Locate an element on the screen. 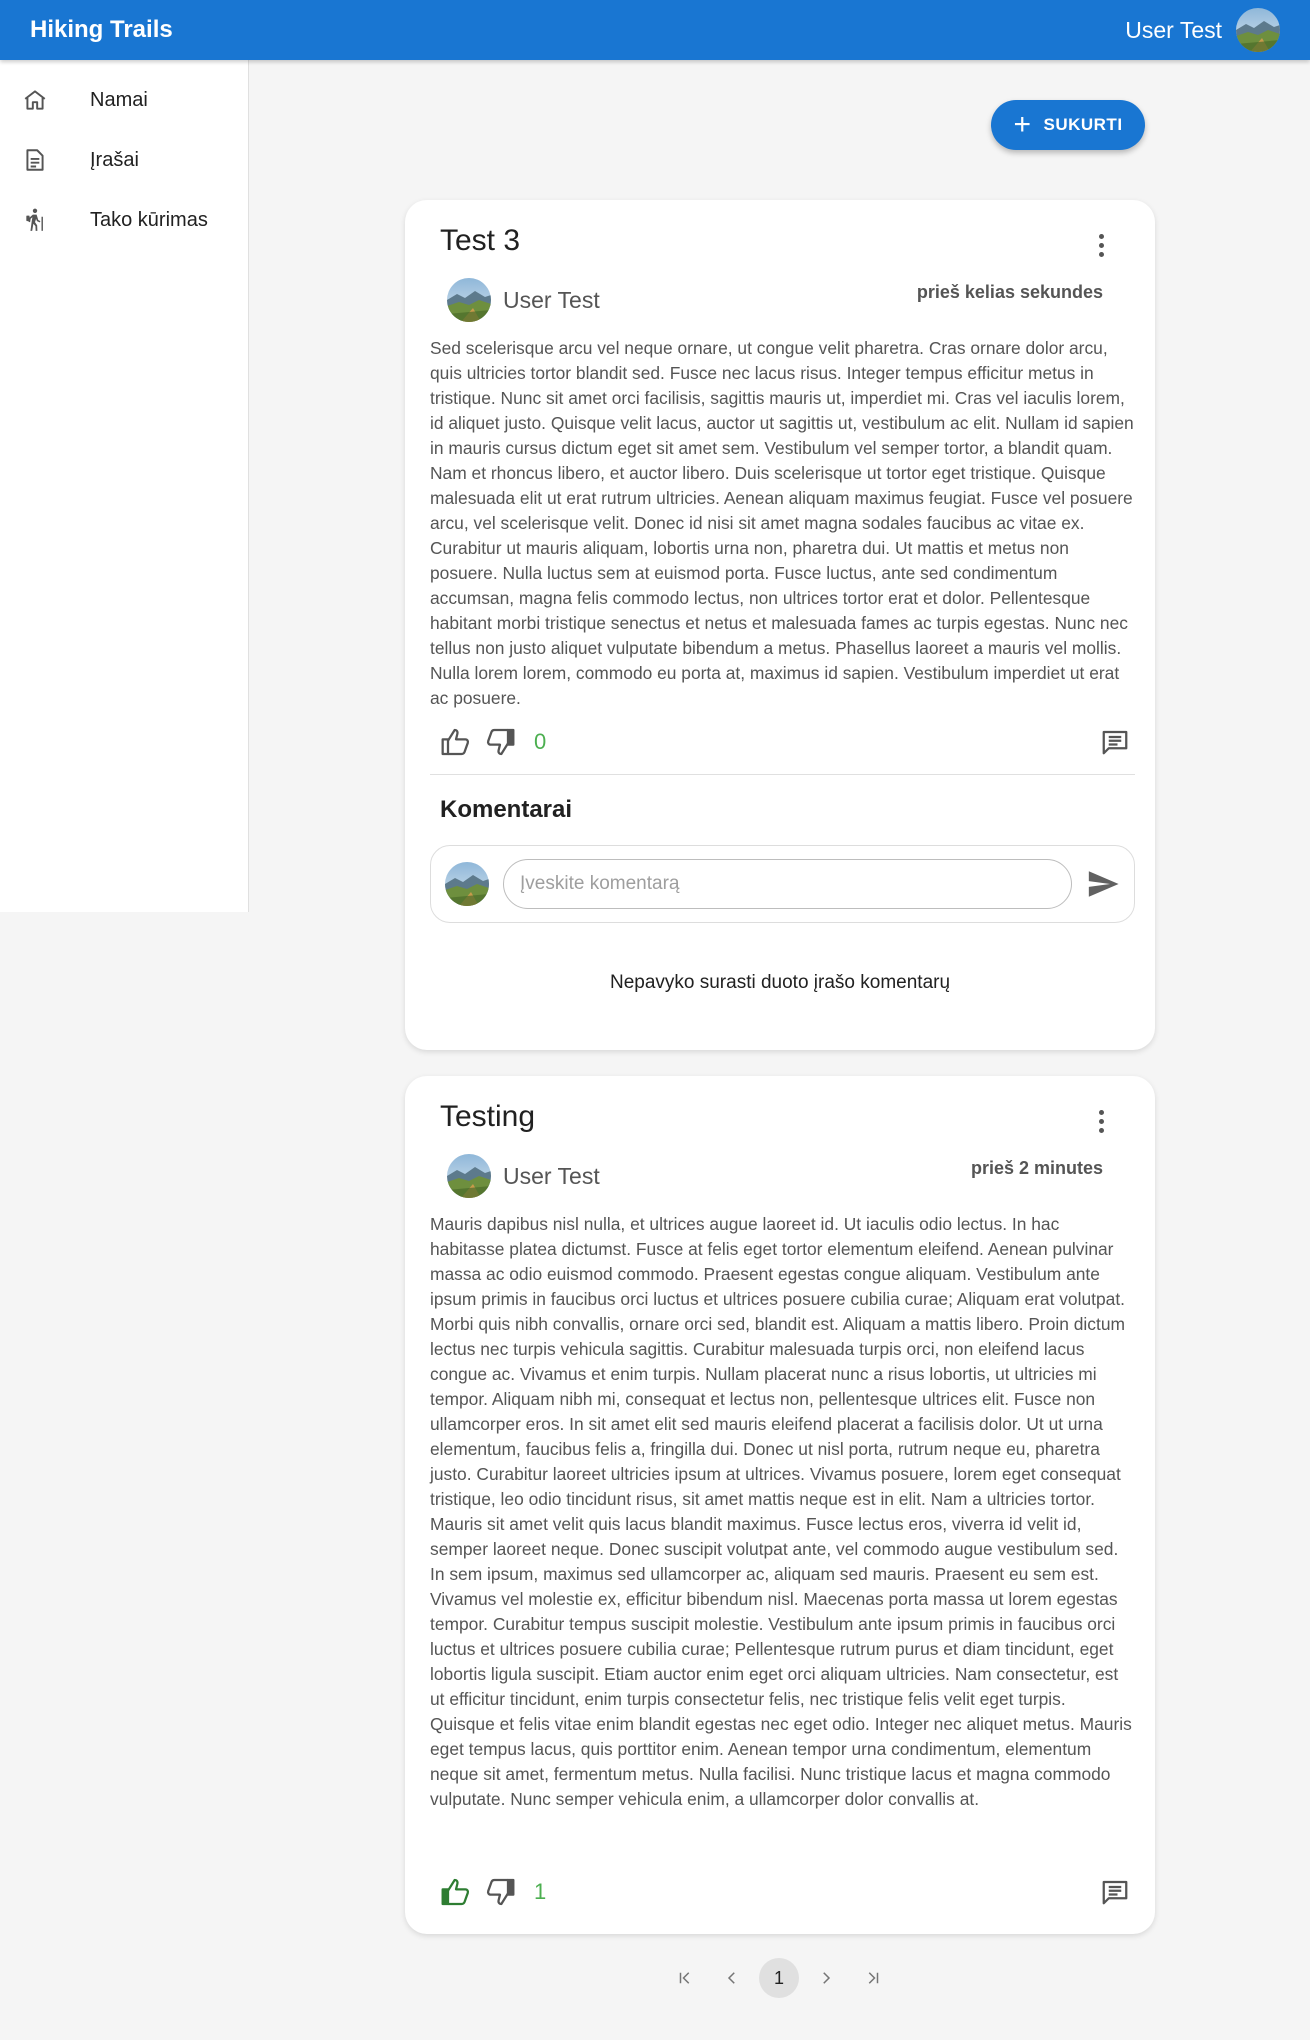  user-name: User Test is located at coordinates (1173, 29).